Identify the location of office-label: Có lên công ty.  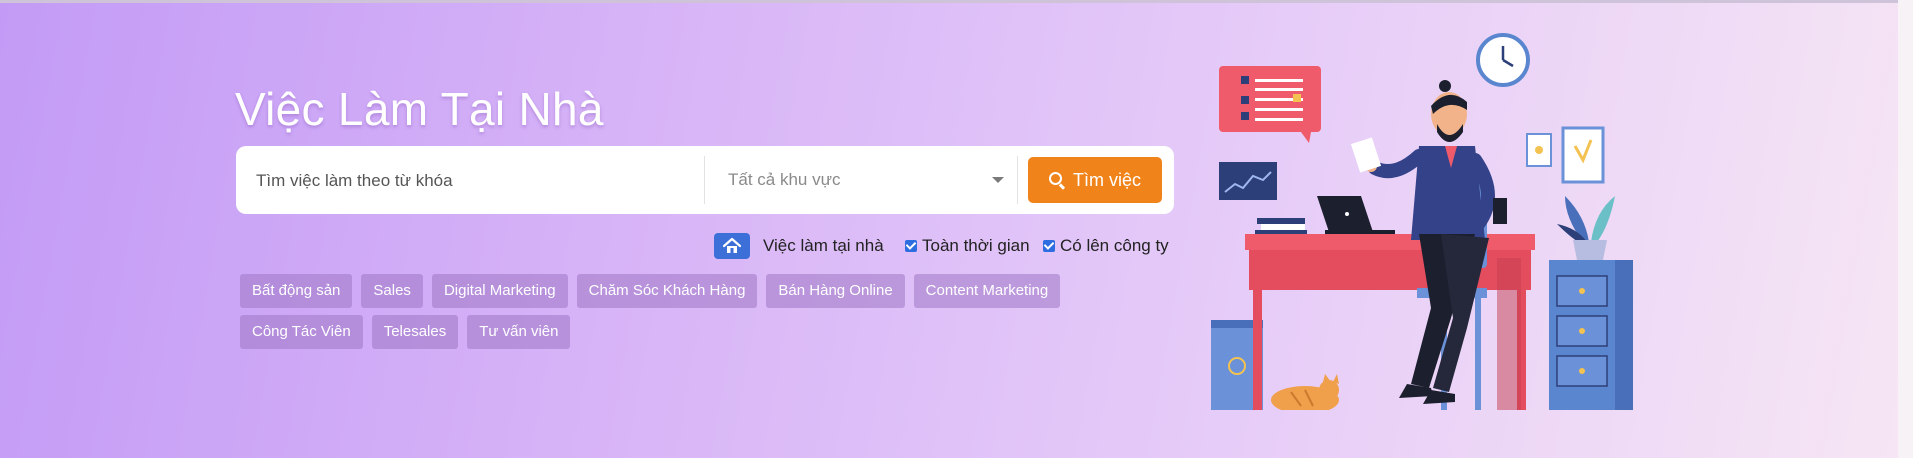
(1114, 245).